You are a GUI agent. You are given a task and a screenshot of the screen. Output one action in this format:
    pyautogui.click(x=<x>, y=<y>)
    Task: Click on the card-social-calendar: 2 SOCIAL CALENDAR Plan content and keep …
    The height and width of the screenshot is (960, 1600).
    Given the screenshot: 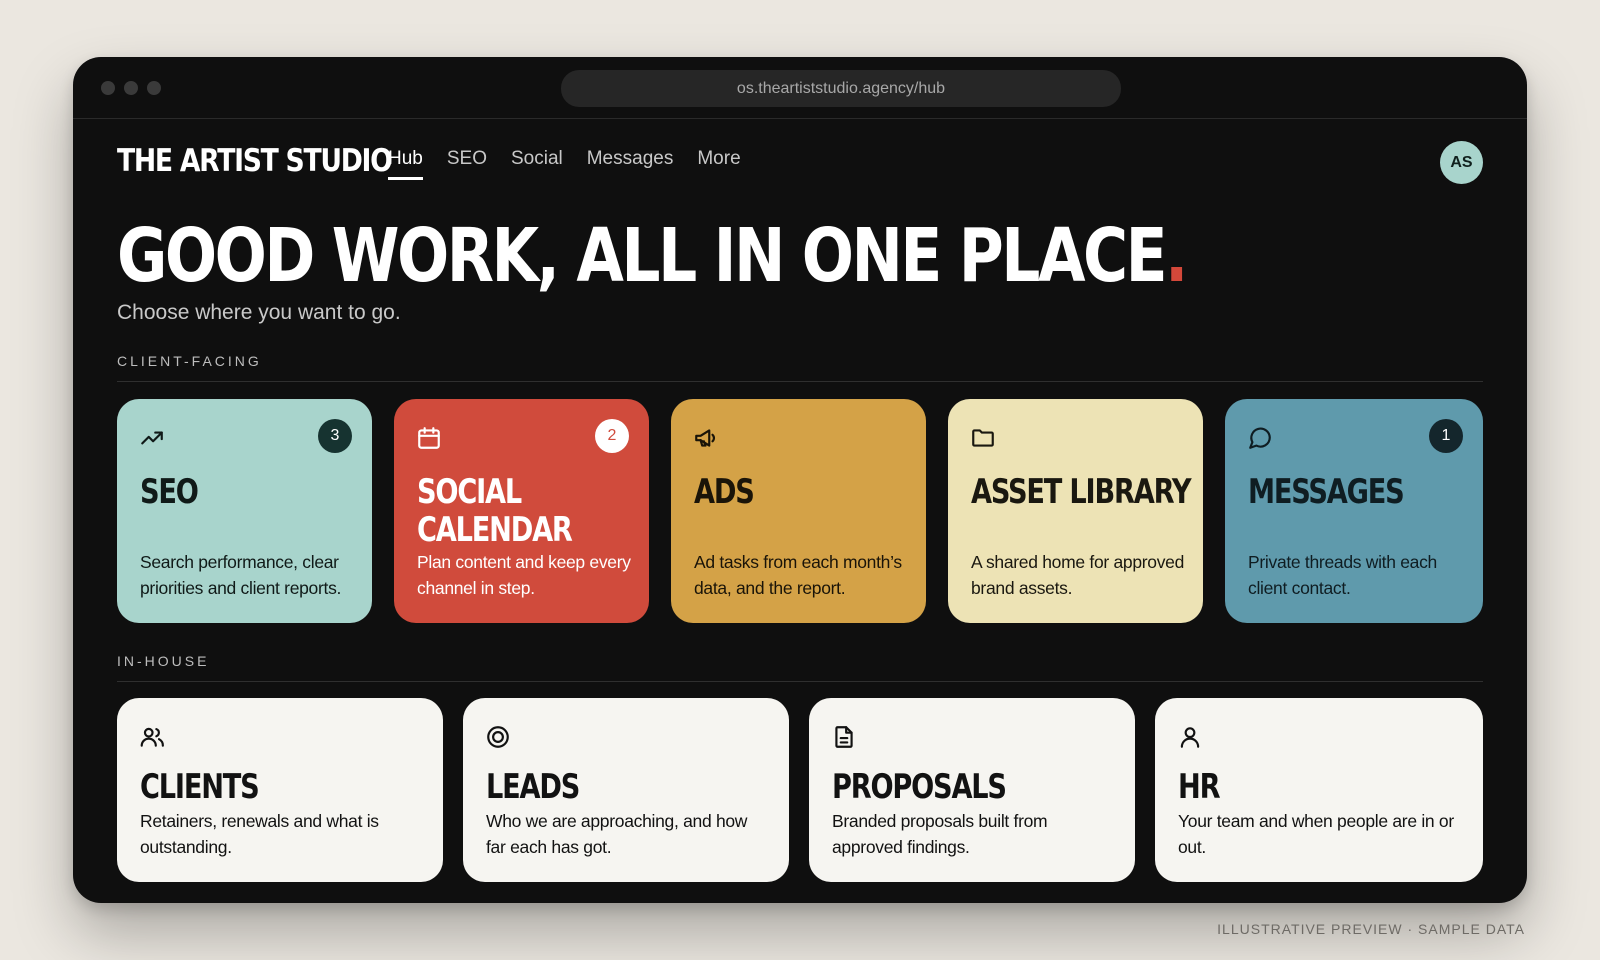 What is the action you would take?
    pyautogui.click(x=521, y=511)
    